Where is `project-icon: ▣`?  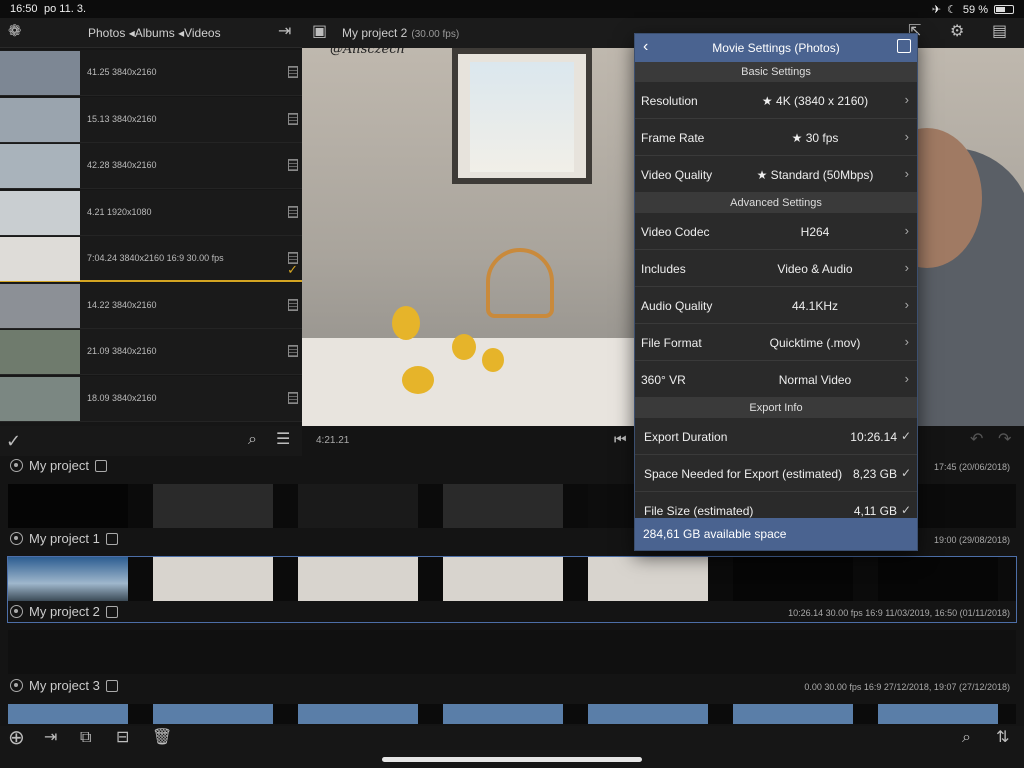
project-icon: ▣ is located at coordinates (319, 32).